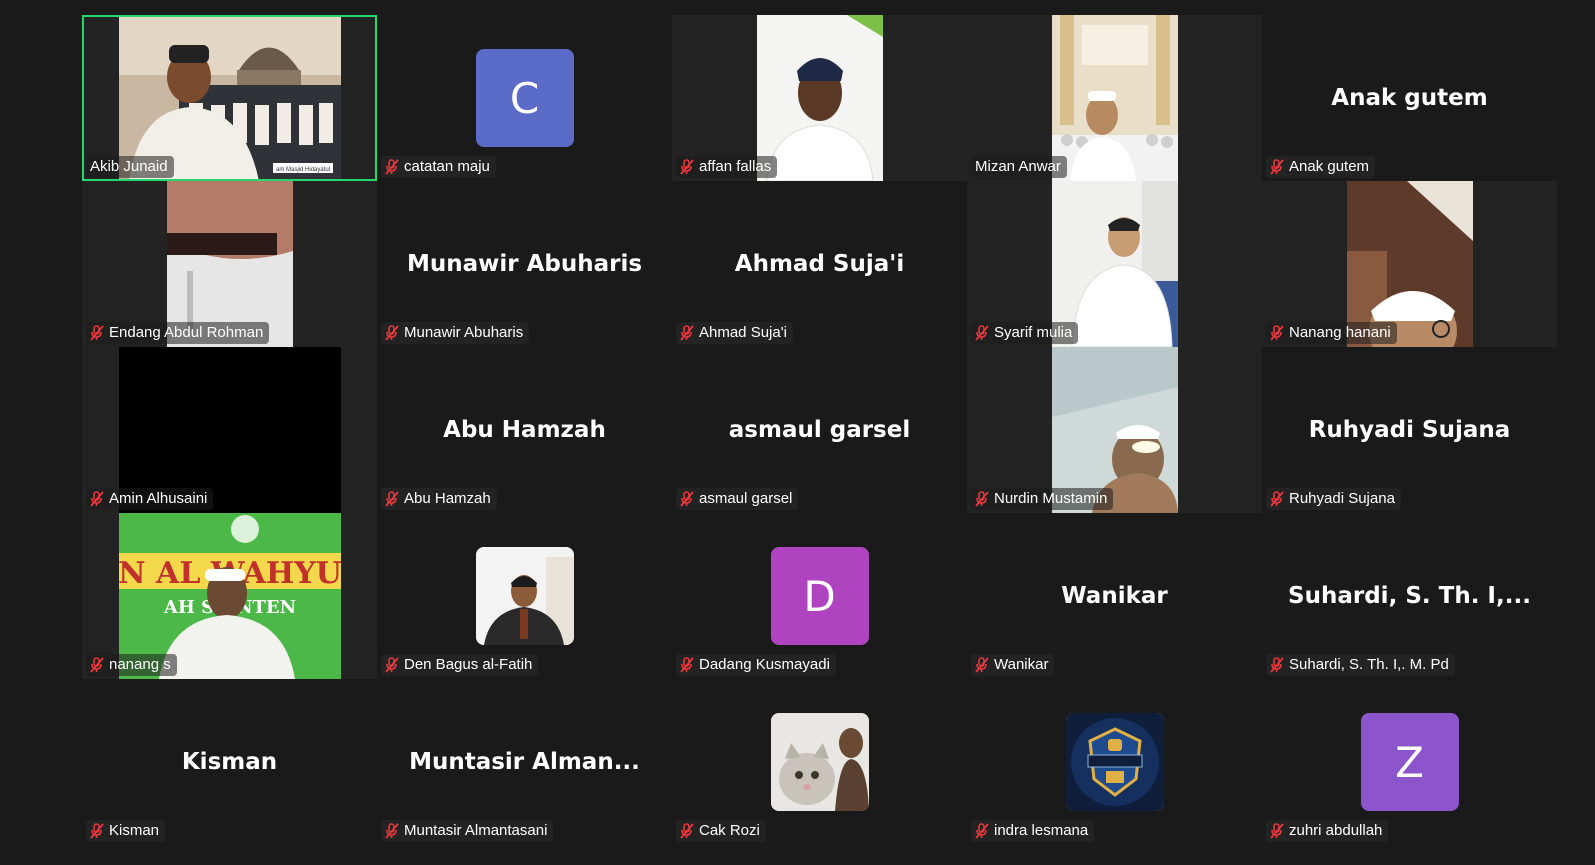  I want to click on participant-tile-nanang-s: N AL WAHYU AH SU NTEN nanang s, so click(229, 596).